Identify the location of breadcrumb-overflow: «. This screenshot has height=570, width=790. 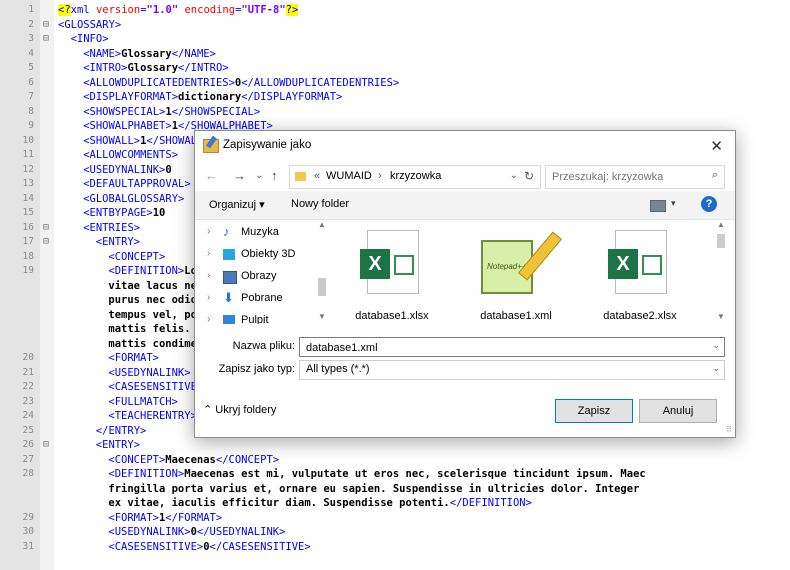
(317, 176).